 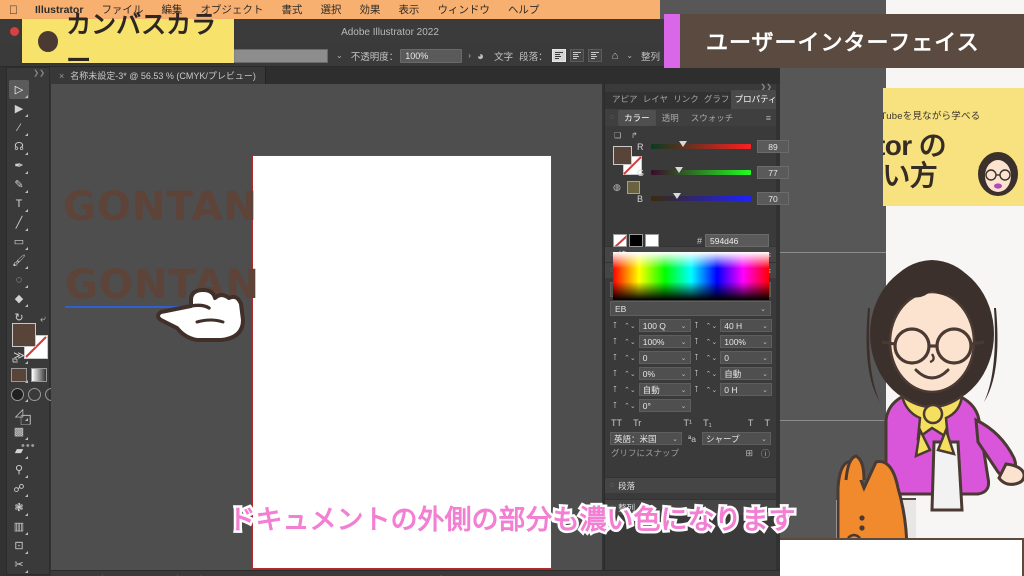 I want to click on align-left-button, so click(x=558, y=55).